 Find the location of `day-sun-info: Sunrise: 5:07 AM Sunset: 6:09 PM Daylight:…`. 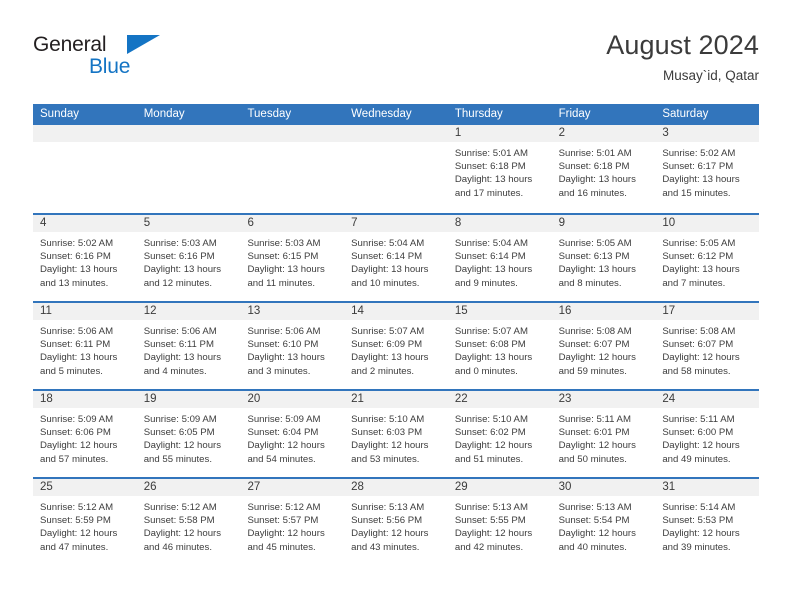

day-sun-info: Sunrise: 5:07 AM Sunset: 6:09 PM Daylight:… is located at coordinates (396, 349).